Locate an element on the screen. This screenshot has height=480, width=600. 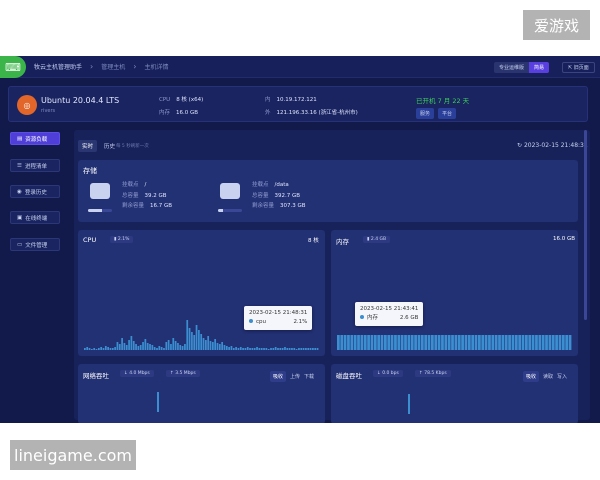
refresh-icon: ↻ is located at coordinates (519, 145).